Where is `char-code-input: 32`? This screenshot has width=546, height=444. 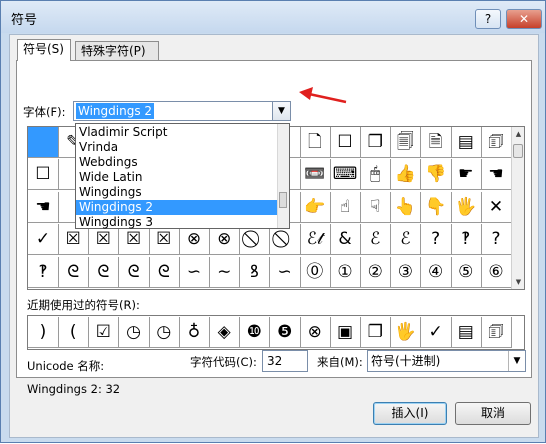 char-code-input: 32 is located at coordinates (285, 361).